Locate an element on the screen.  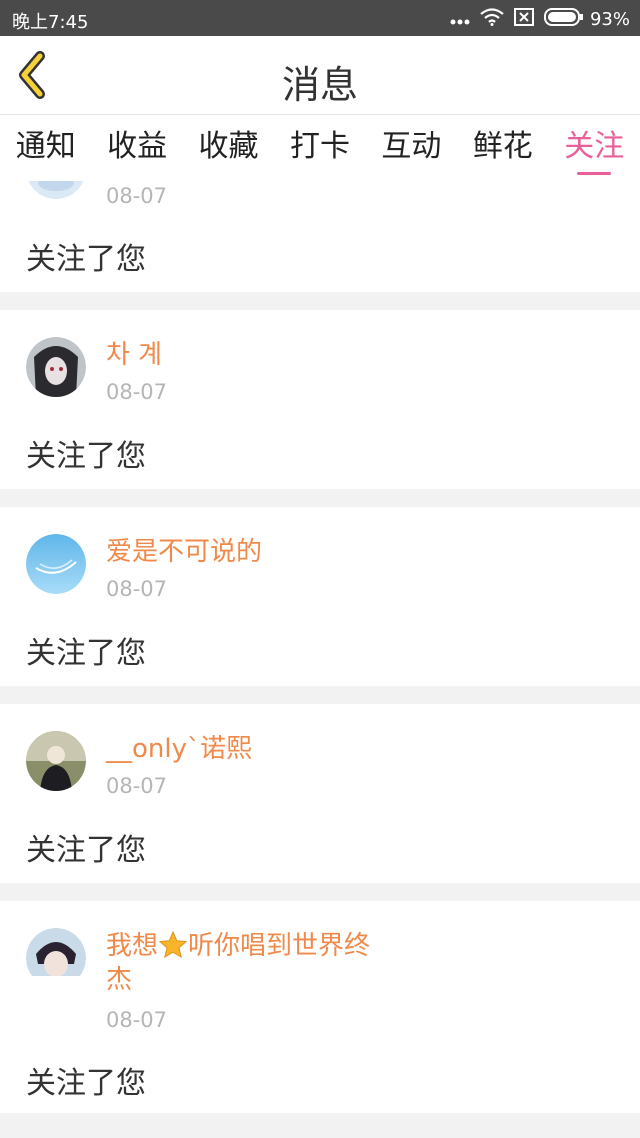
status-bar: 晚上7:45 93% is located at coordinates (320, 18).